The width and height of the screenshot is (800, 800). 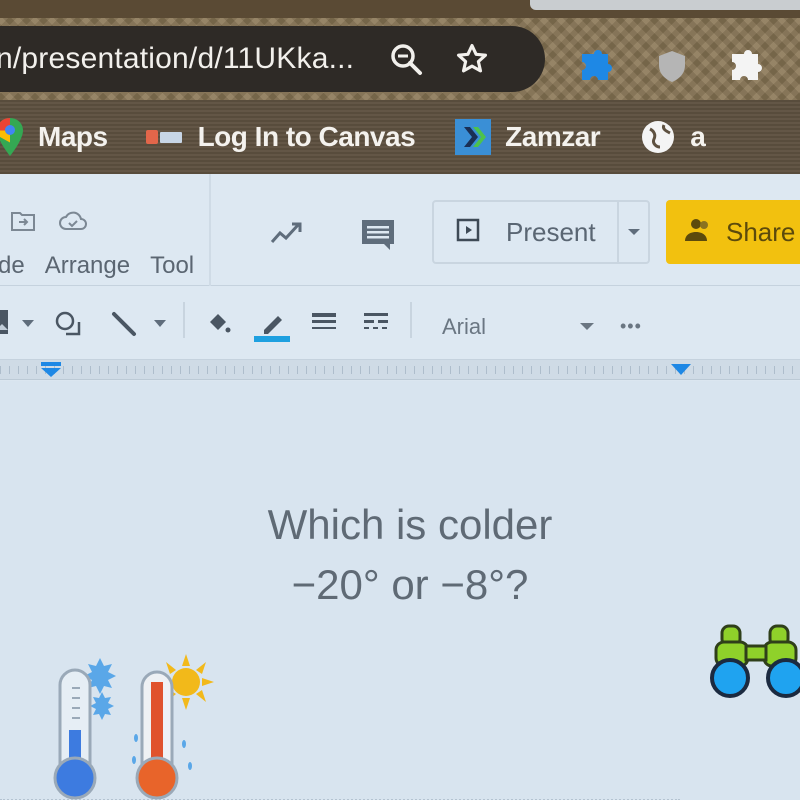 I want to click on bookmark-zamzar: Zamzar, so click(x=528, y=137).